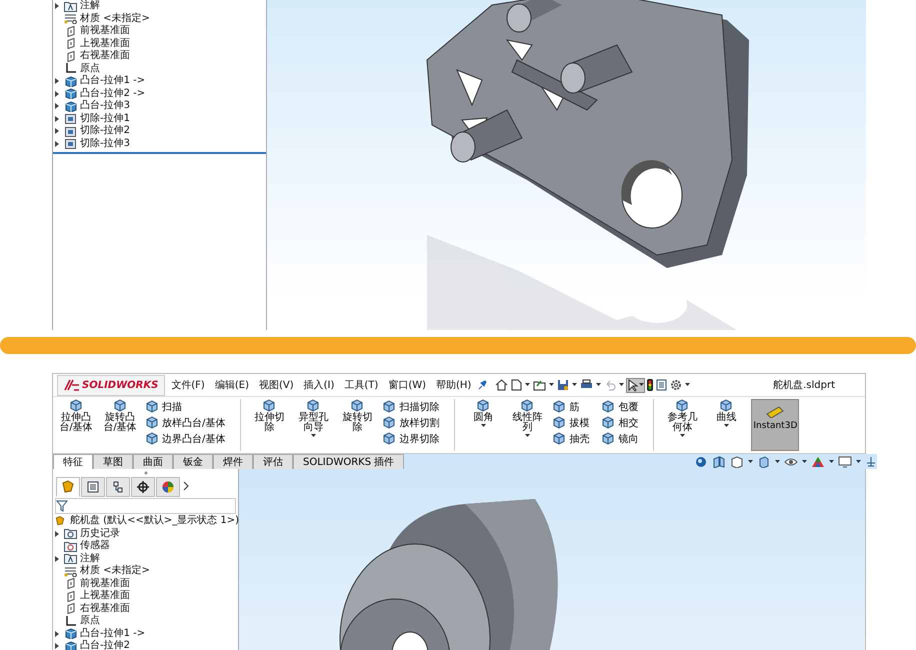 The image size is (916, 650). What do you see at coordinates (153, 461) in the screenshot?
I see `ribbon-tab: 曲面` at bounding box center [153, 461].